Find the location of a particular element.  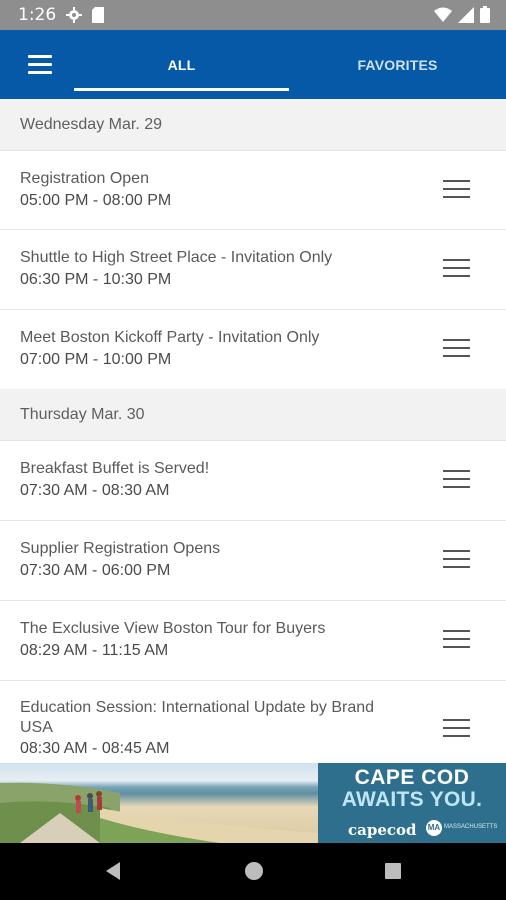

status-time: 1:26 is located at coordinates (37, 15).